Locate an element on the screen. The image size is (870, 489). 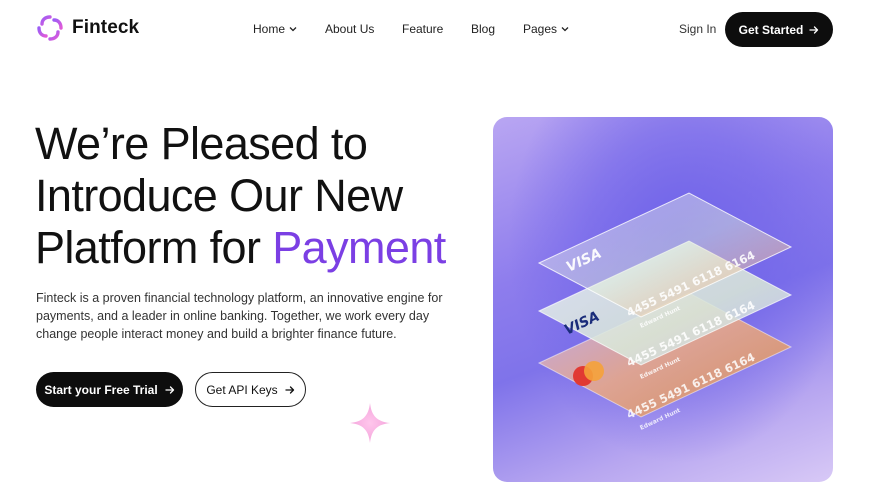
start-free-trial-button: Start your Free Trial is located at coordinates (109, 389).